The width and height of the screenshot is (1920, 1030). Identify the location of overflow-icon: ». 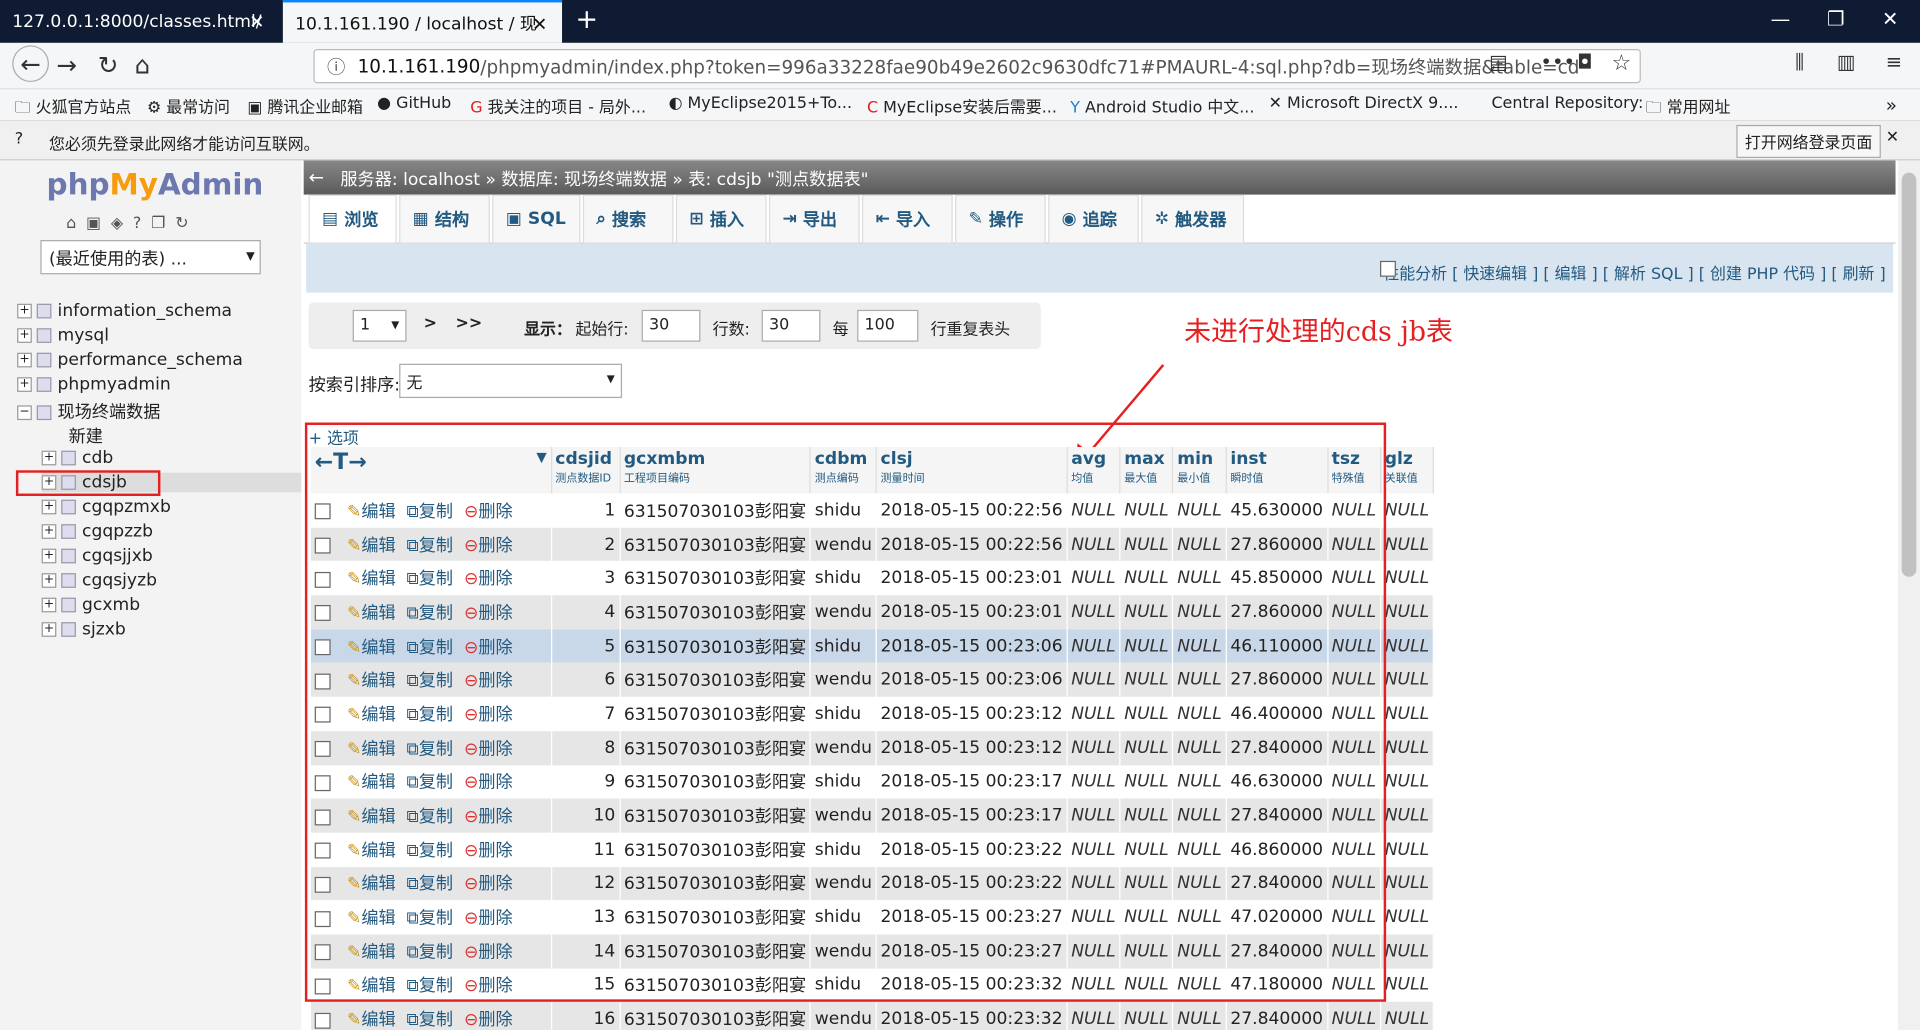
(1891, 105).